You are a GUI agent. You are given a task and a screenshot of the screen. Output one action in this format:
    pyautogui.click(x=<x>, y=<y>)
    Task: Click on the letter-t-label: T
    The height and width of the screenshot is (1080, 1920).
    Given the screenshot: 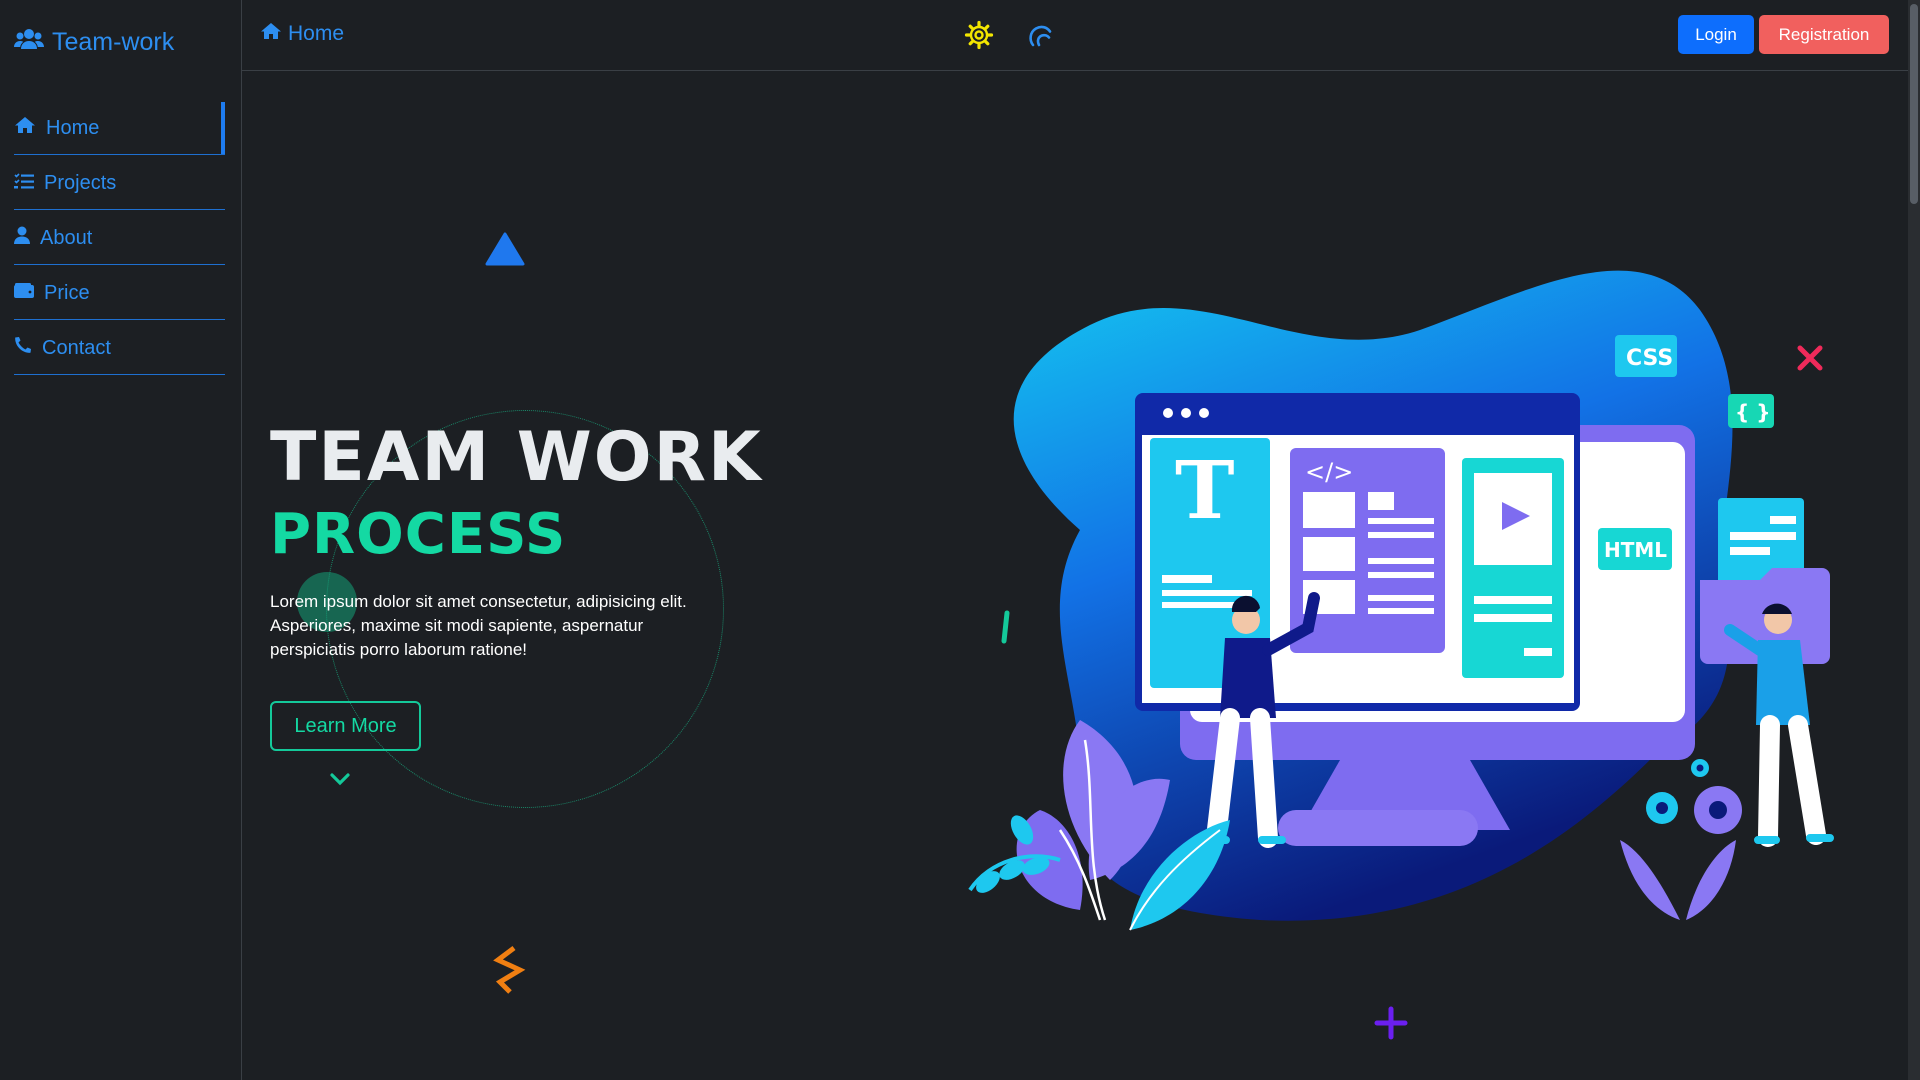 What is the action you would take?
    pyautogui.click(x=1205, y=490)
    